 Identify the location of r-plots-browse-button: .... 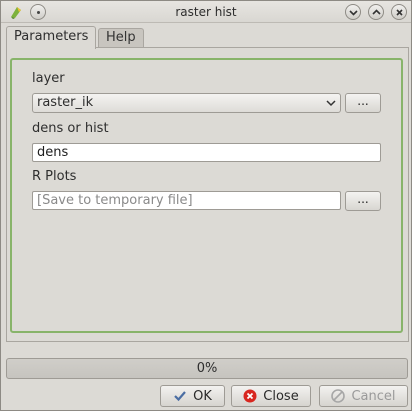
(363, 201).